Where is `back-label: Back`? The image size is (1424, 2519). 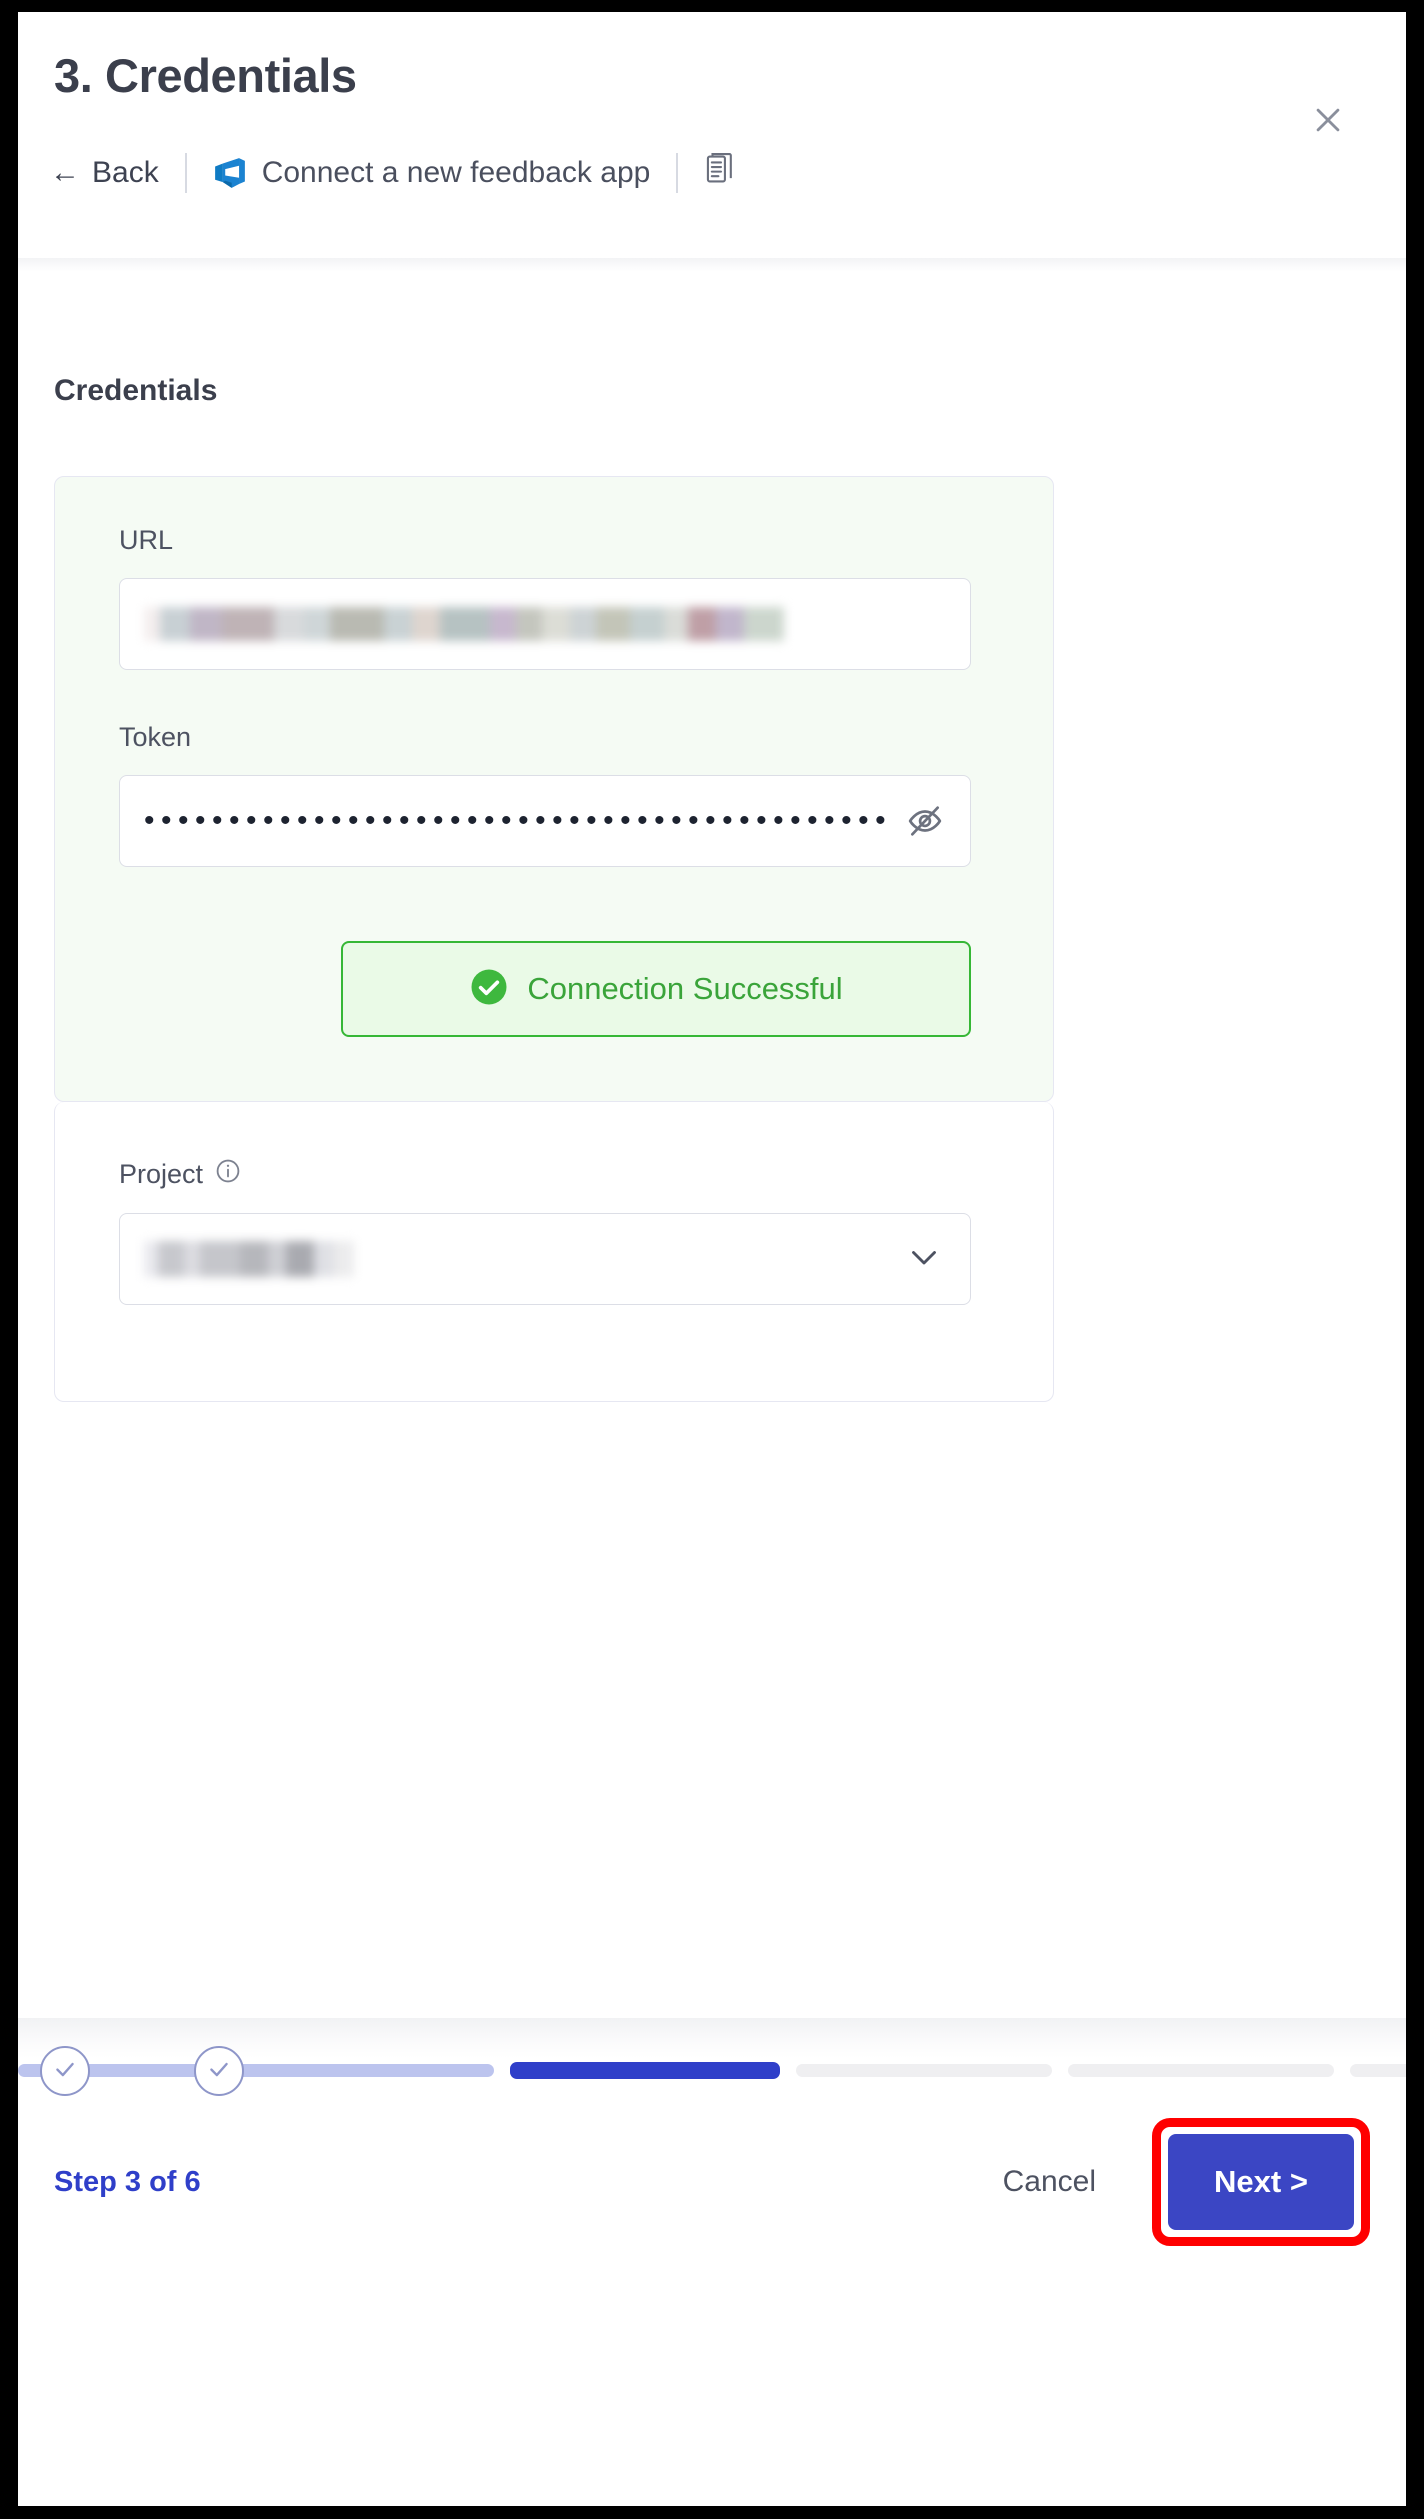
back-label: Back is located at coordinates (125, 172).